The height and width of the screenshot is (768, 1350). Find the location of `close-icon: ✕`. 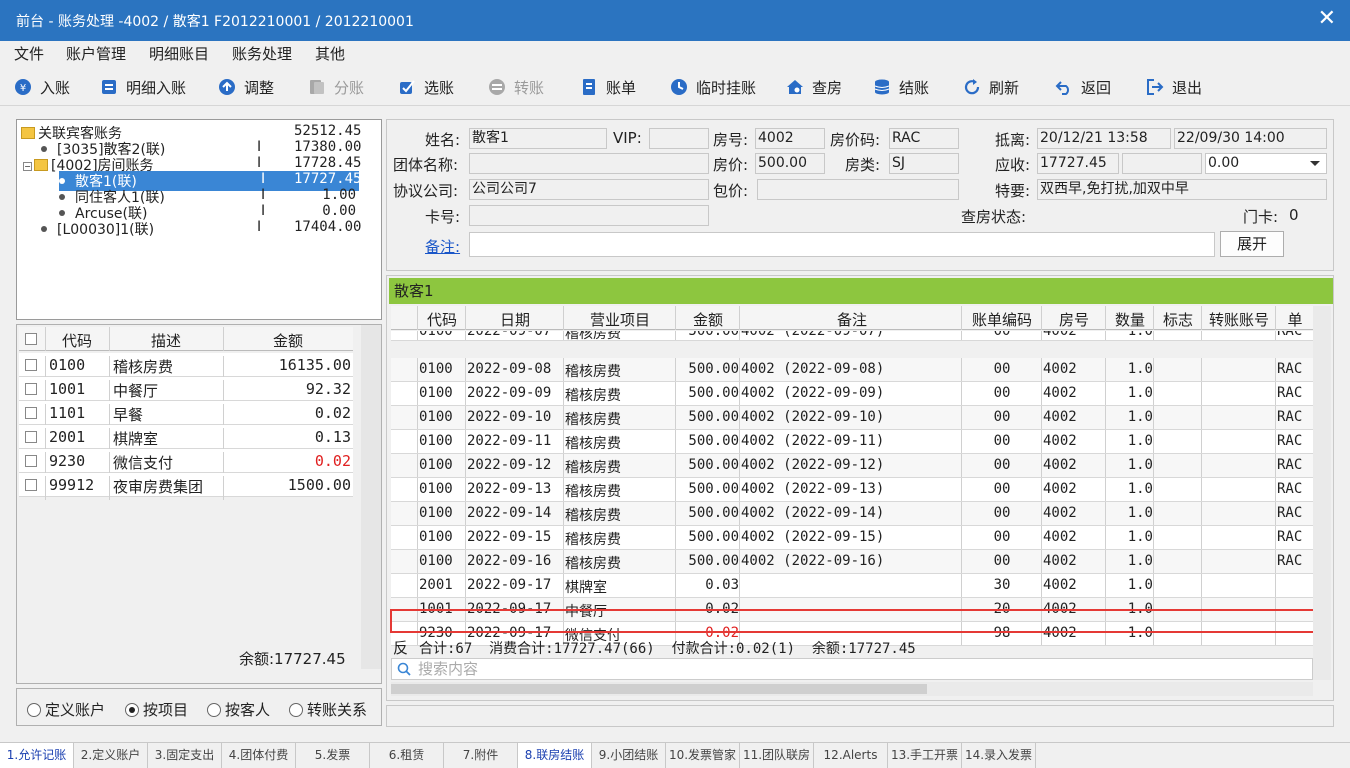

close-icon: ✕ is located at coordinates (1327, 18).